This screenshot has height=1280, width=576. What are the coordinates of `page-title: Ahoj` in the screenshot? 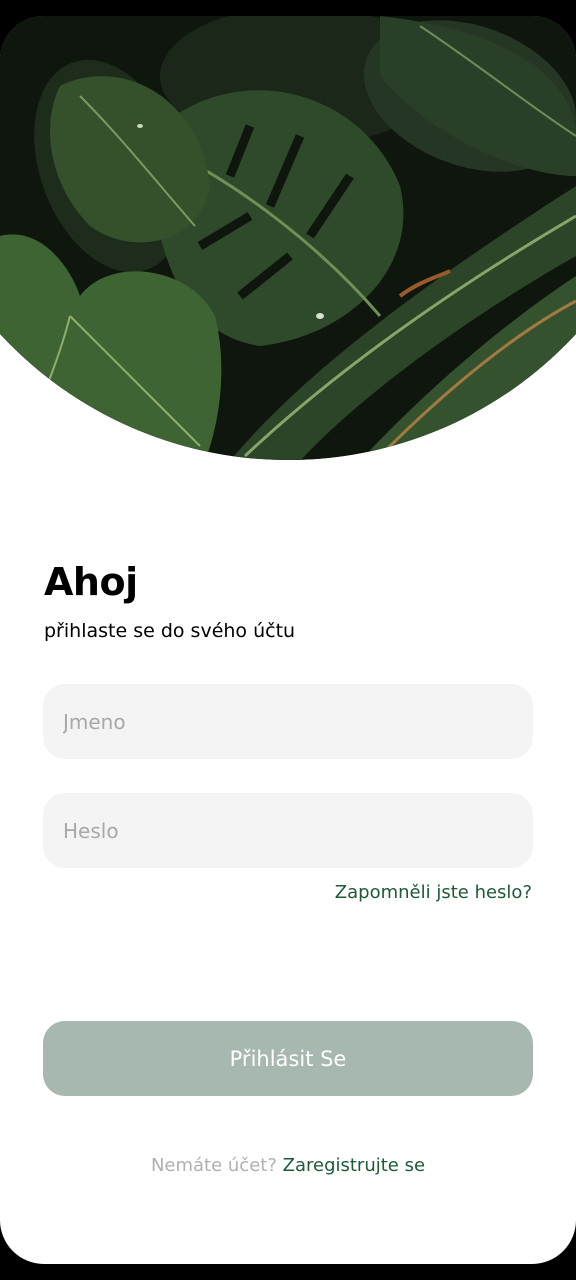 It's located at (91, 582).